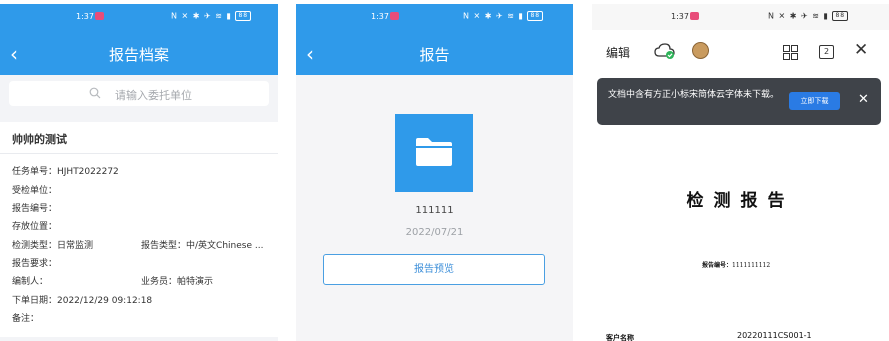 This screenshot has width=889, height=341. I want to click on folder-glyph-icon, so click(434, 152).